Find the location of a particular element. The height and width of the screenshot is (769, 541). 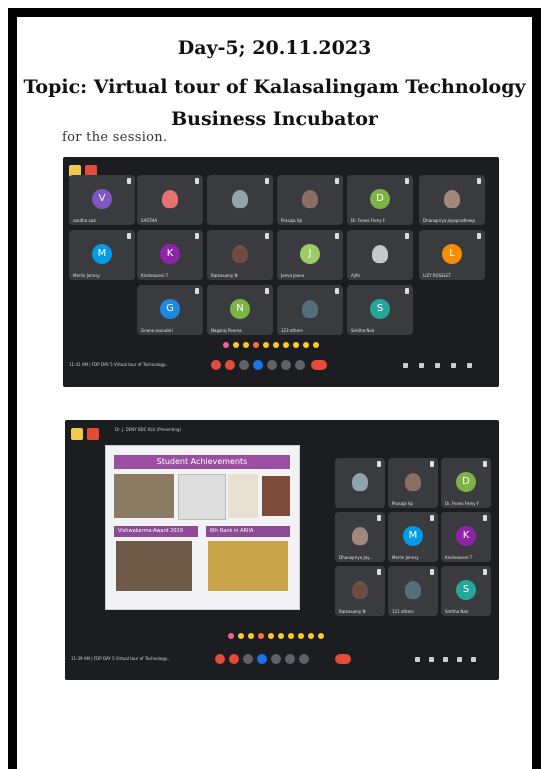

participant-tile: SASTHA is located at coordinates (170, 200).